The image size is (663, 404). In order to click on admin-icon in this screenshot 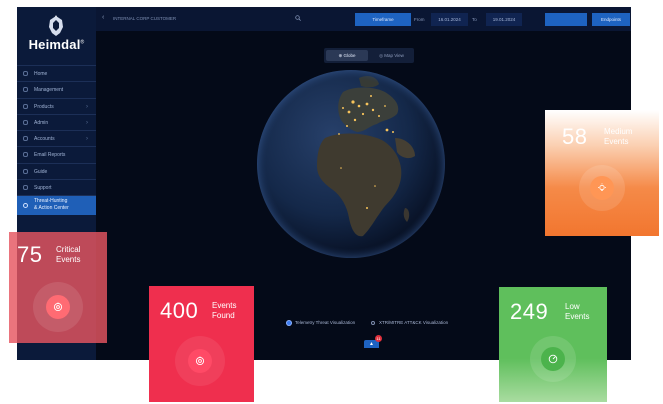, I will do `click(25, 122)`.